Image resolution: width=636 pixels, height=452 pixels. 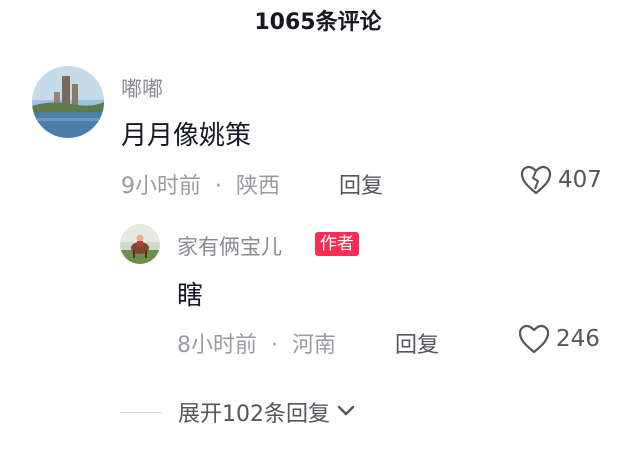 I want to click on comments-count-title: 1065条评论, so click(x=318, y=22).